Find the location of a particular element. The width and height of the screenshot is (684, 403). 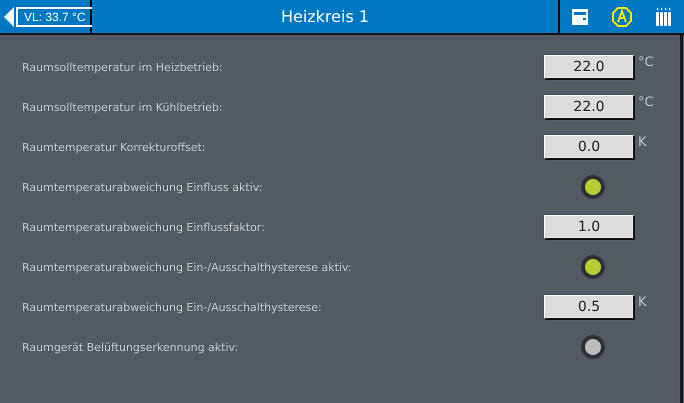

back-arrow-icon is located at coordinates (9, 16).